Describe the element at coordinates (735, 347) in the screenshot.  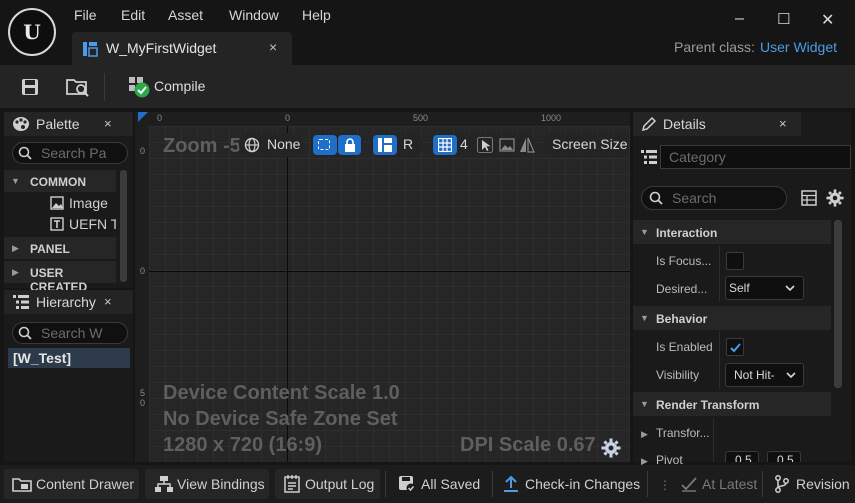
I see `is-enabled-checkbox` at that location.